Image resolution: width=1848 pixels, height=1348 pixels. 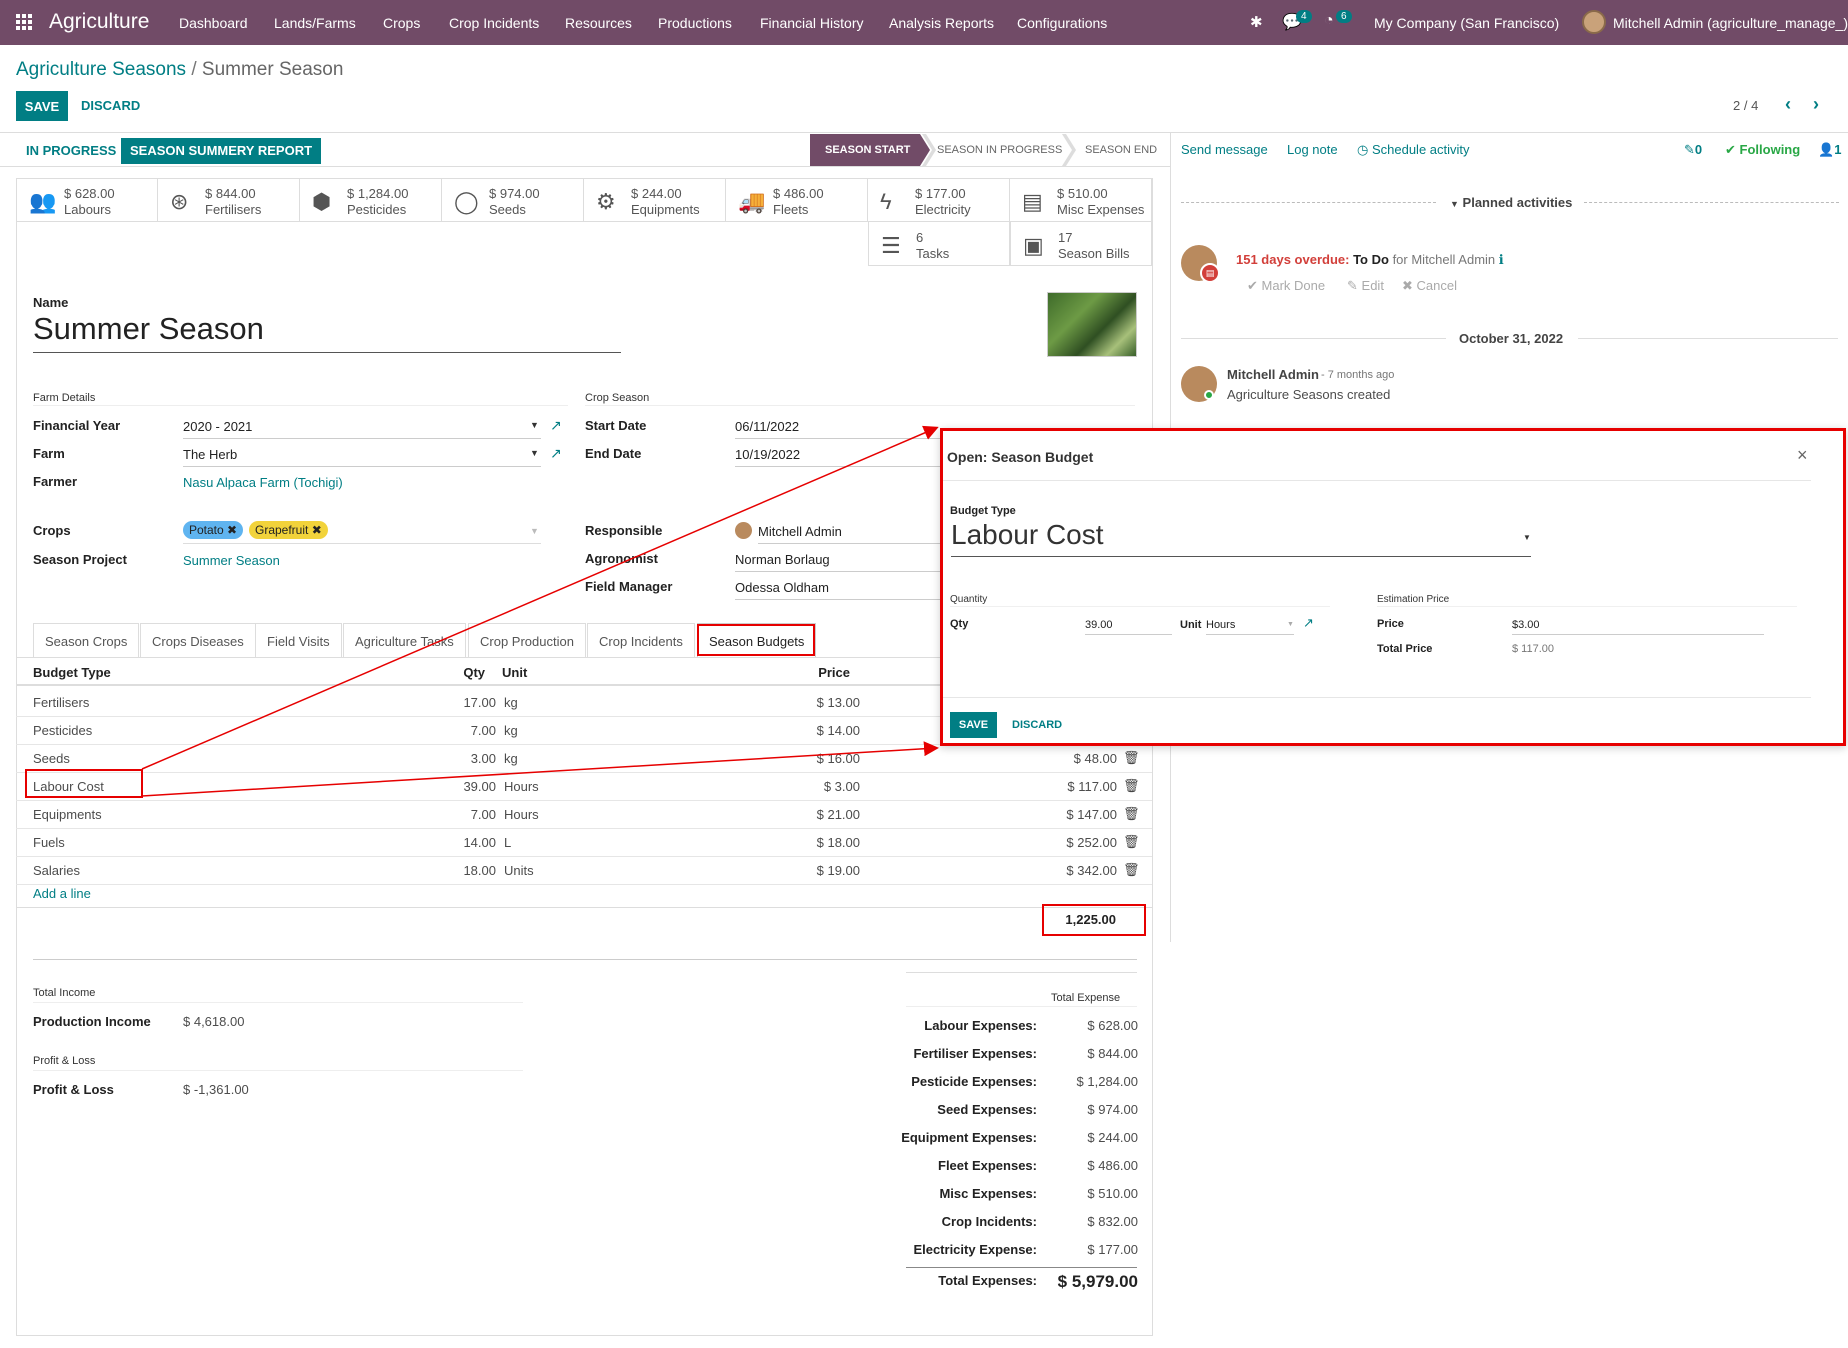 What do you see at coordinates (983, 511) in the screenshot?
I see `dialog-budget-type-label: Budget Type` at bounding box center [983, 511].